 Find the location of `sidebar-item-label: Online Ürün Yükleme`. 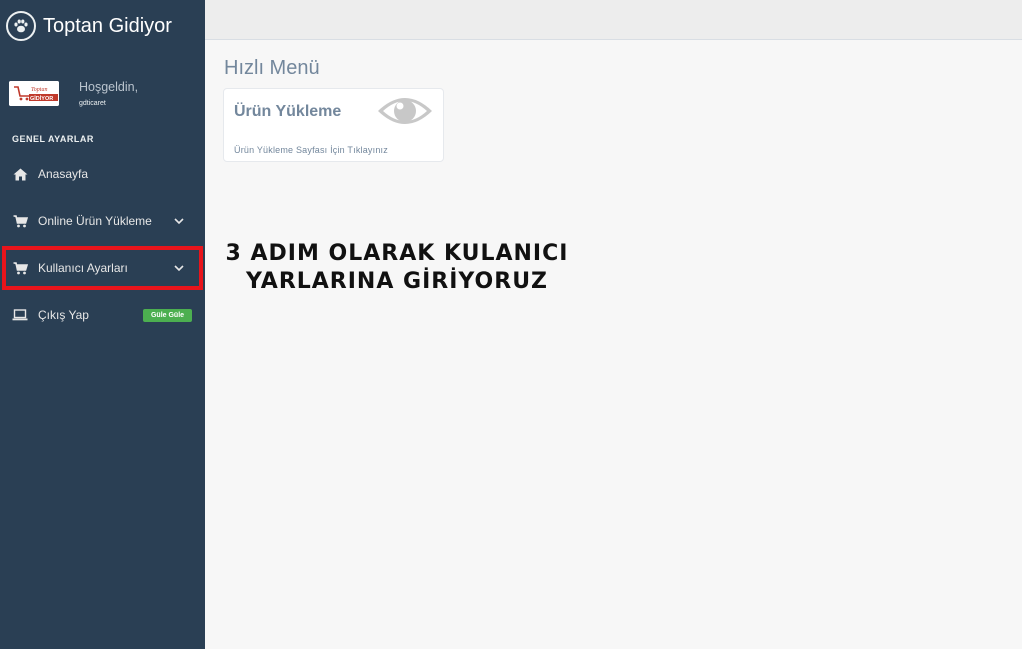

sidebar-item-label: Online Ürün Yükleme is located at coordinates (95, 221).